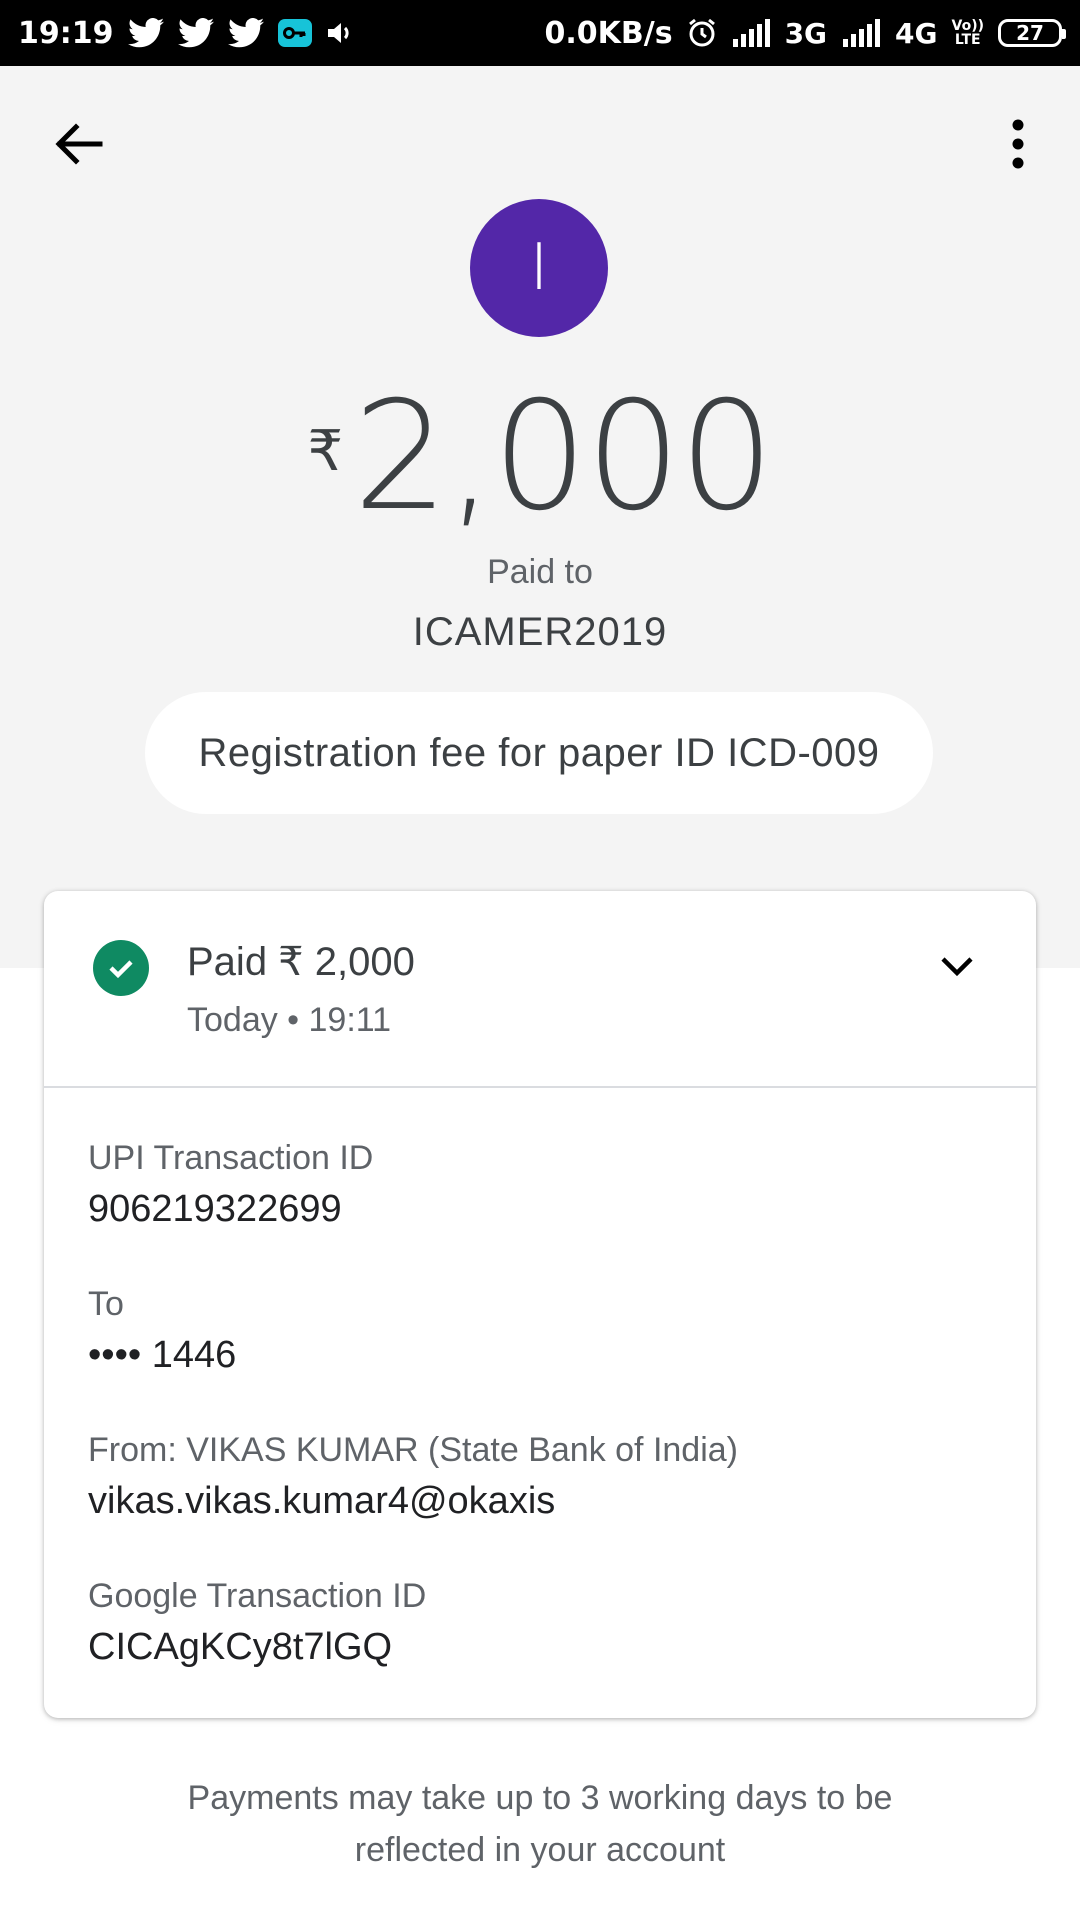 This screenshot has width=1080, height=1920. Describe the element at coordinates (340, 33) in the screenshot. I see `volume-icon` at that location.